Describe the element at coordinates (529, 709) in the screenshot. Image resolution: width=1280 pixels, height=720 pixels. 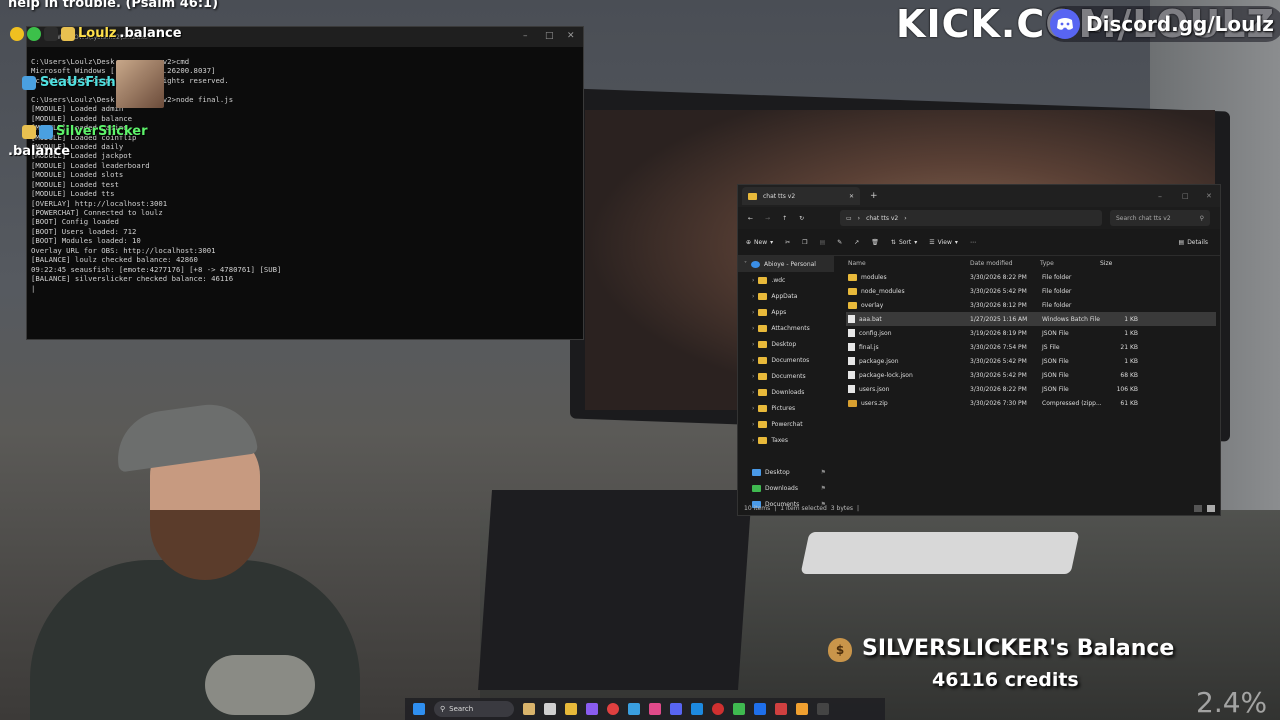
I see `widget-icon` at that location.